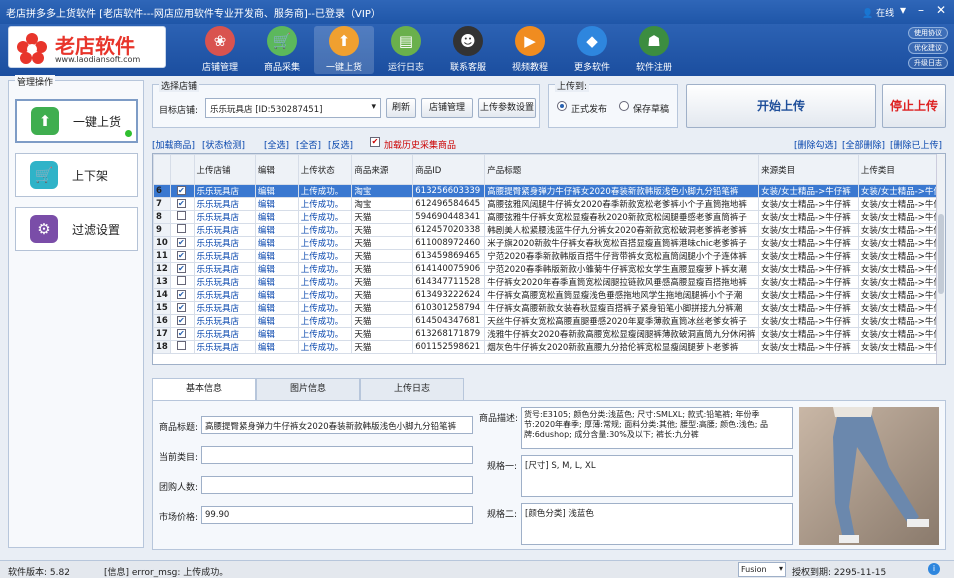 The height and width of the screenshot is (578, 954). I want to click on filter-settings-button: ⚙ 过滤设置, so click(76, 229).